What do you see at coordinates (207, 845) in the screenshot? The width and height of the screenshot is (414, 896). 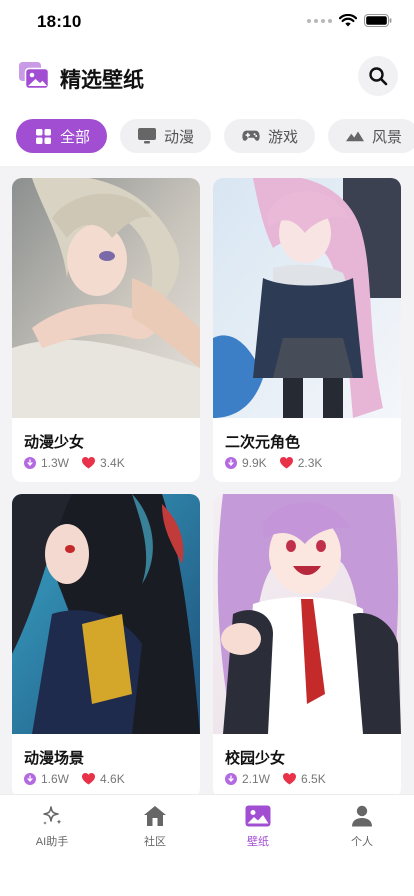 I see `bottom-nav: AI助手 社区 壁纸 个人` at bounding box center [207, 845].